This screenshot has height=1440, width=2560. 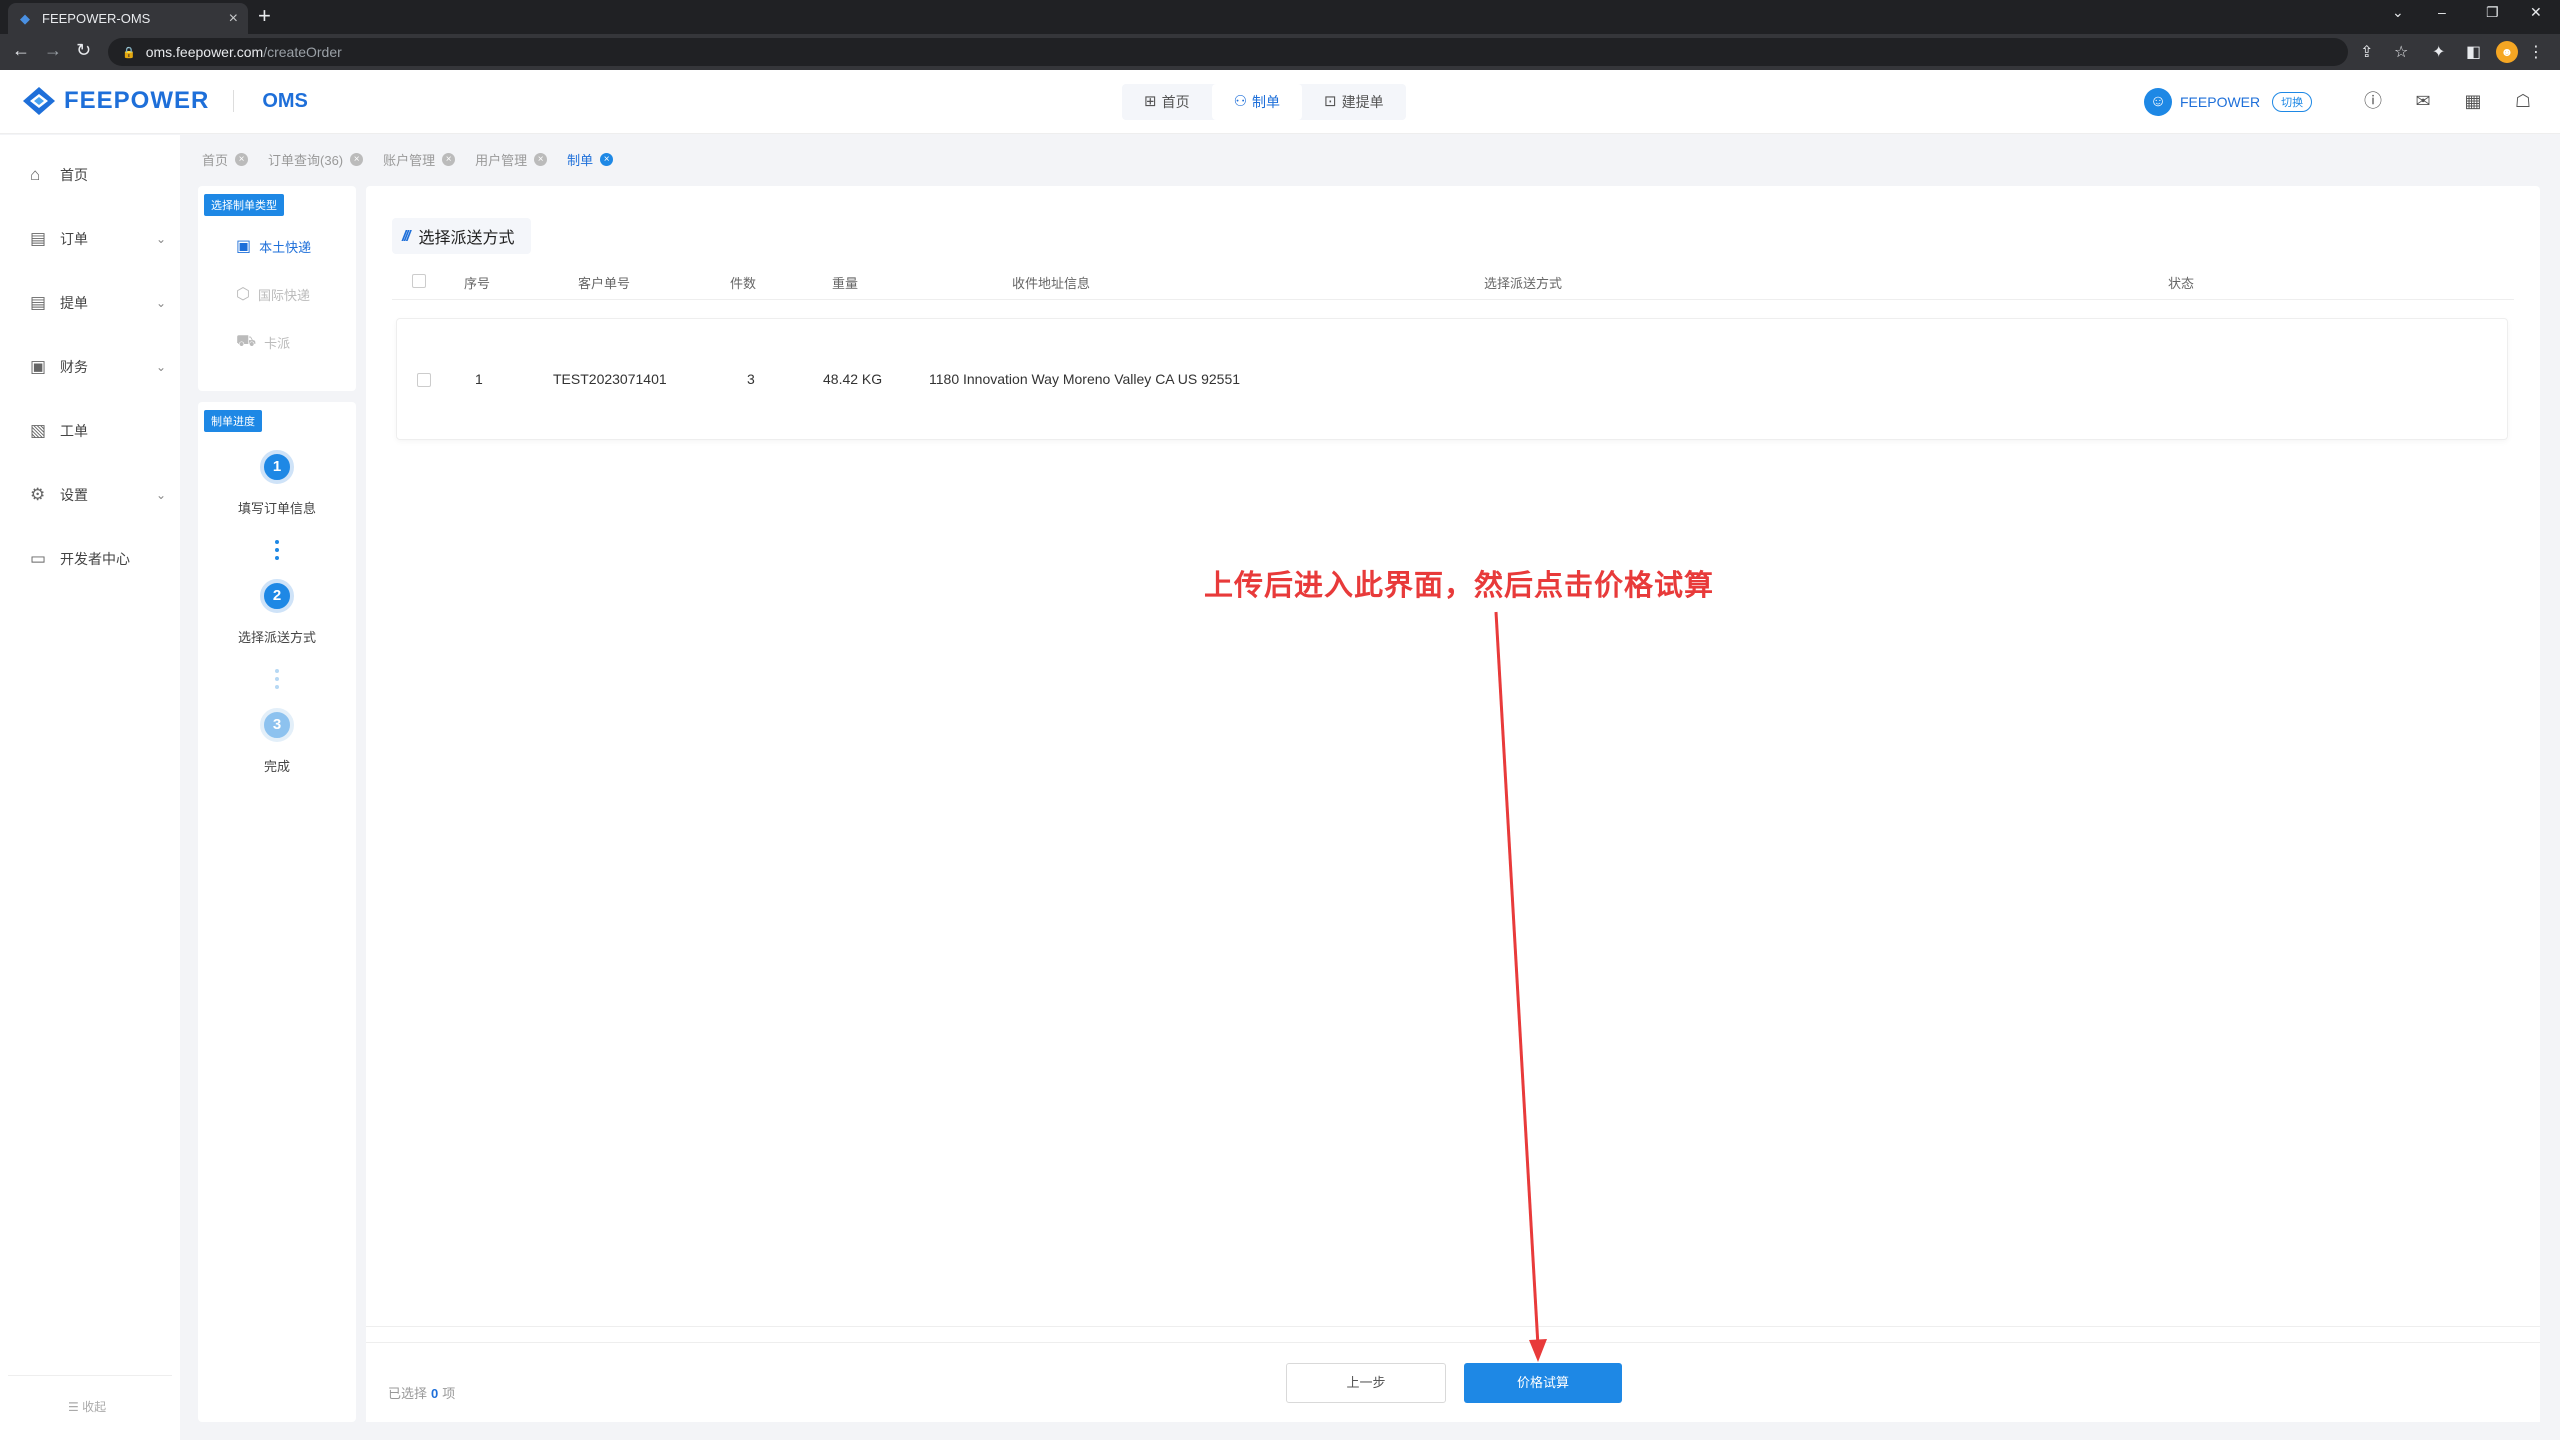 What do you see at coordinates (234, 101) in the screenshot?
I see `logo-divider` at bounding box center [234, 101].